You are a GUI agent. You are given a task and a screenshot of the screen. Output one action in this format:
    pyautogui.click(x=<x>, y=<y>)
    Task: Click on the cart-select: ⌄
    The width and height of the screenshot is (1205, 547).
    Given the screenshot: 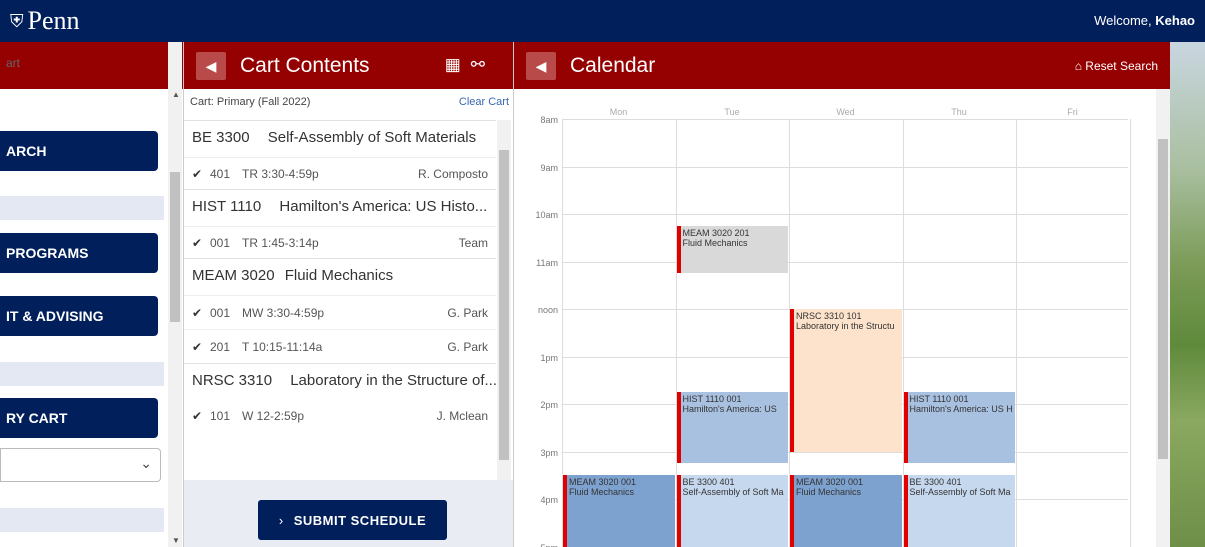 What is the action you would take?
    pyautogui.click(x=80, y=465)
    